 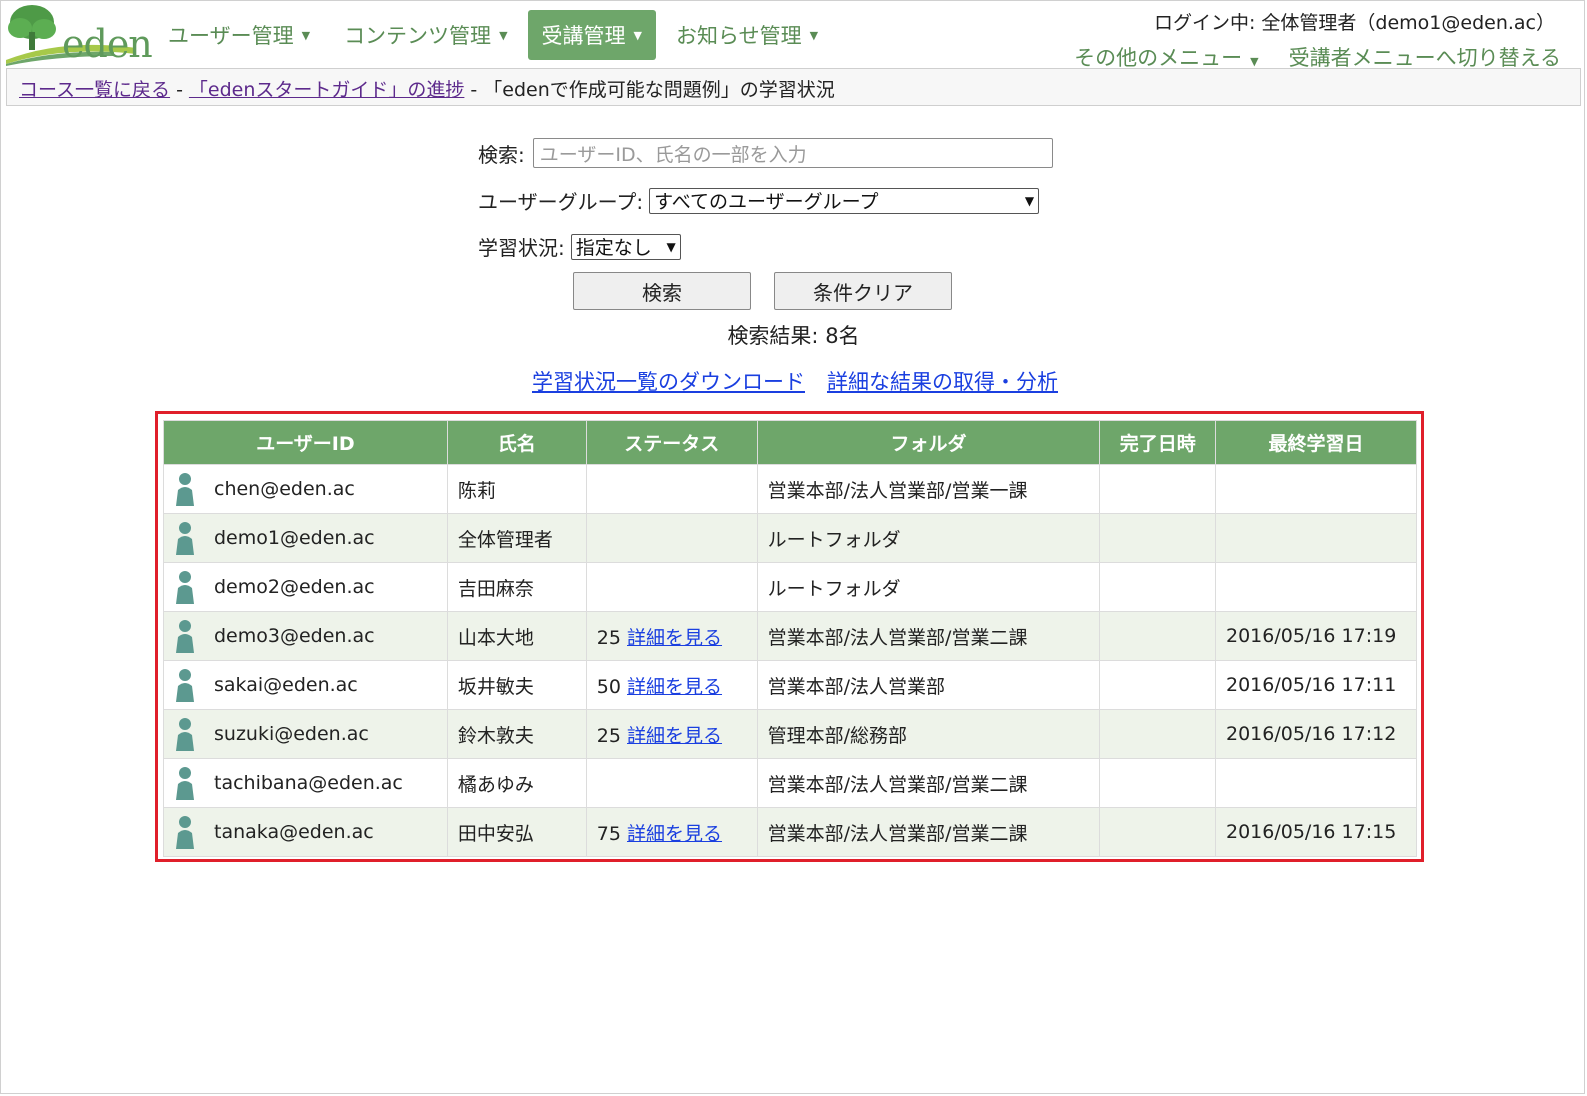 What do you see at coordinates (294, 636) in the screenshot?
I see `user-id: demo3@eden.ac` at bounding box center [294, 636].